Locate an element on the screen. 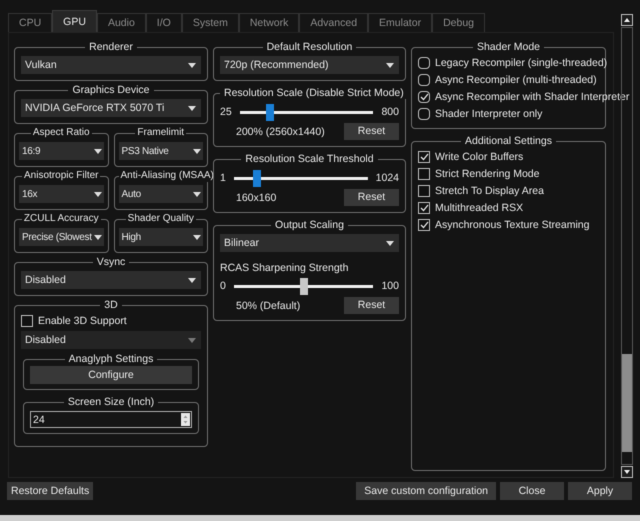  button: Close is located at coordinates (532, 491).